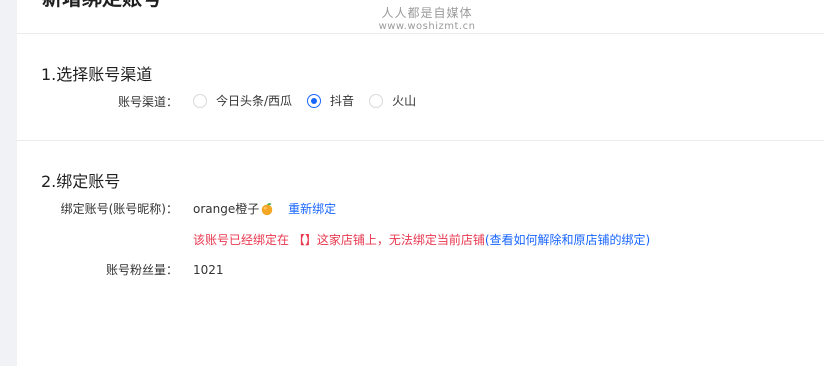 The height and width of the screenshot is (366, 824). I want to click on radio-option-douyin: 抖音, so click(330, 101).